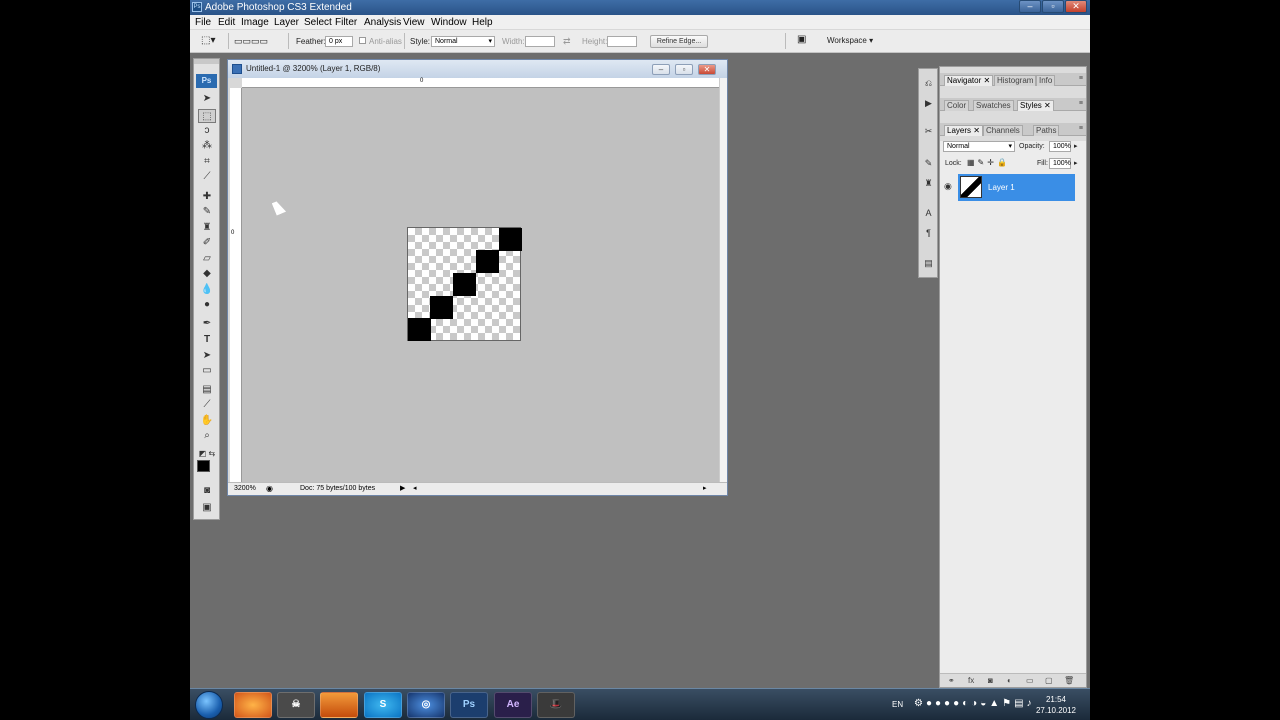  What do you see at coordinates (415, 489) in the screenshot?
I see `hscroll-left-icon: ◂` at bounding box center [415, 489].